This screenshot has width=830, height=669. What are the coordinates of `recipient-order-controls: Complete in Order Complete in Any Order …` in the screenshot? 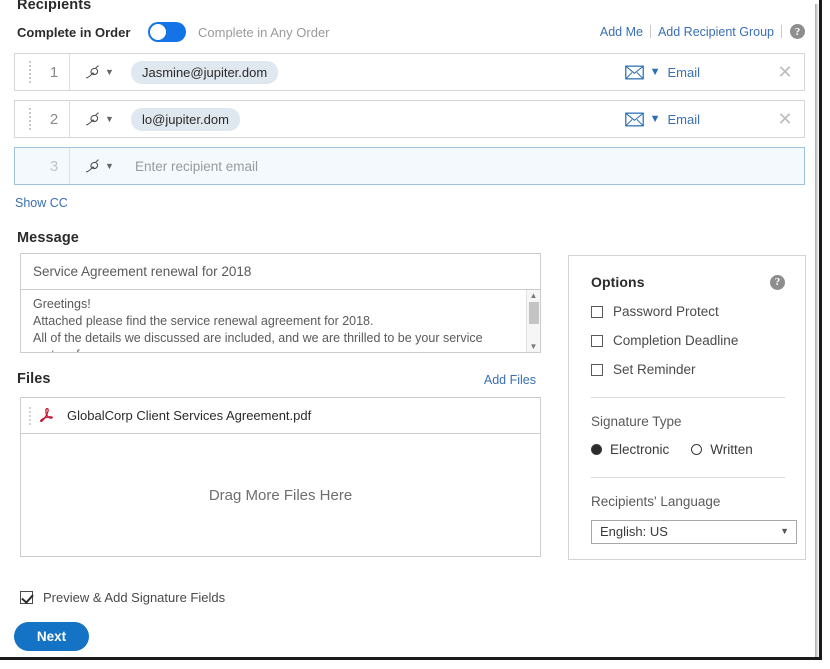 It's located at (411, 33).